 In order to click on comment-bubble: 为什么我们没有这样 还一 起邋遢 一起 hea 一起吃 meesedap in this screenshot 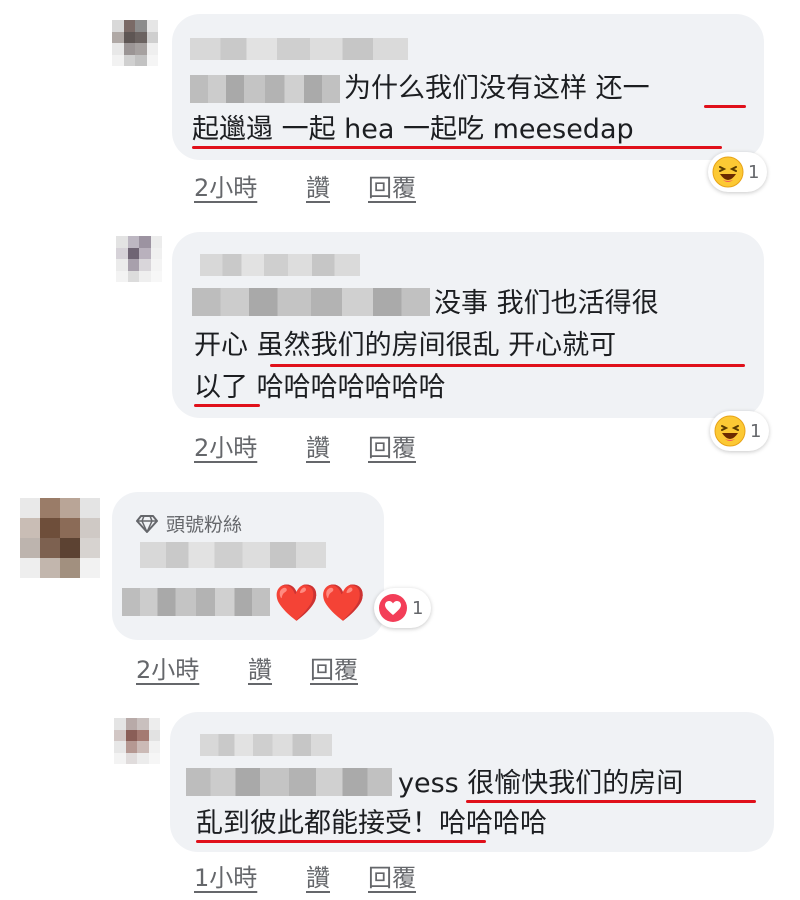, I will do `click(468, 87)`.